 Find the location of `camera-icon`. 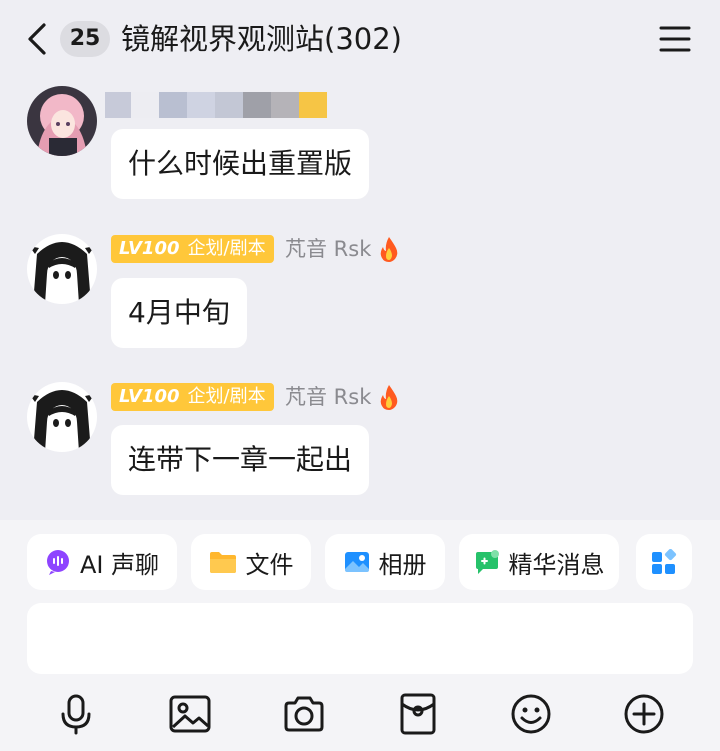

camera-icon is located at coordinates (304, 714).